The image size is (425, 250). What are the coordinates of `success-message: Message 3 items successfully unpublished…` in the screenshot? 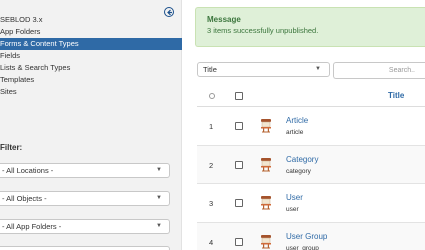 It's located at (310, 27).